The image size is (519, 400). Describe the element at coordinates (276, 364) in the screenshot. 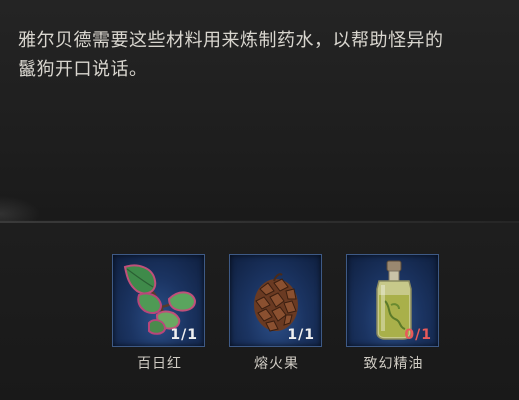

I see `material-name: 熔火果` at that location.